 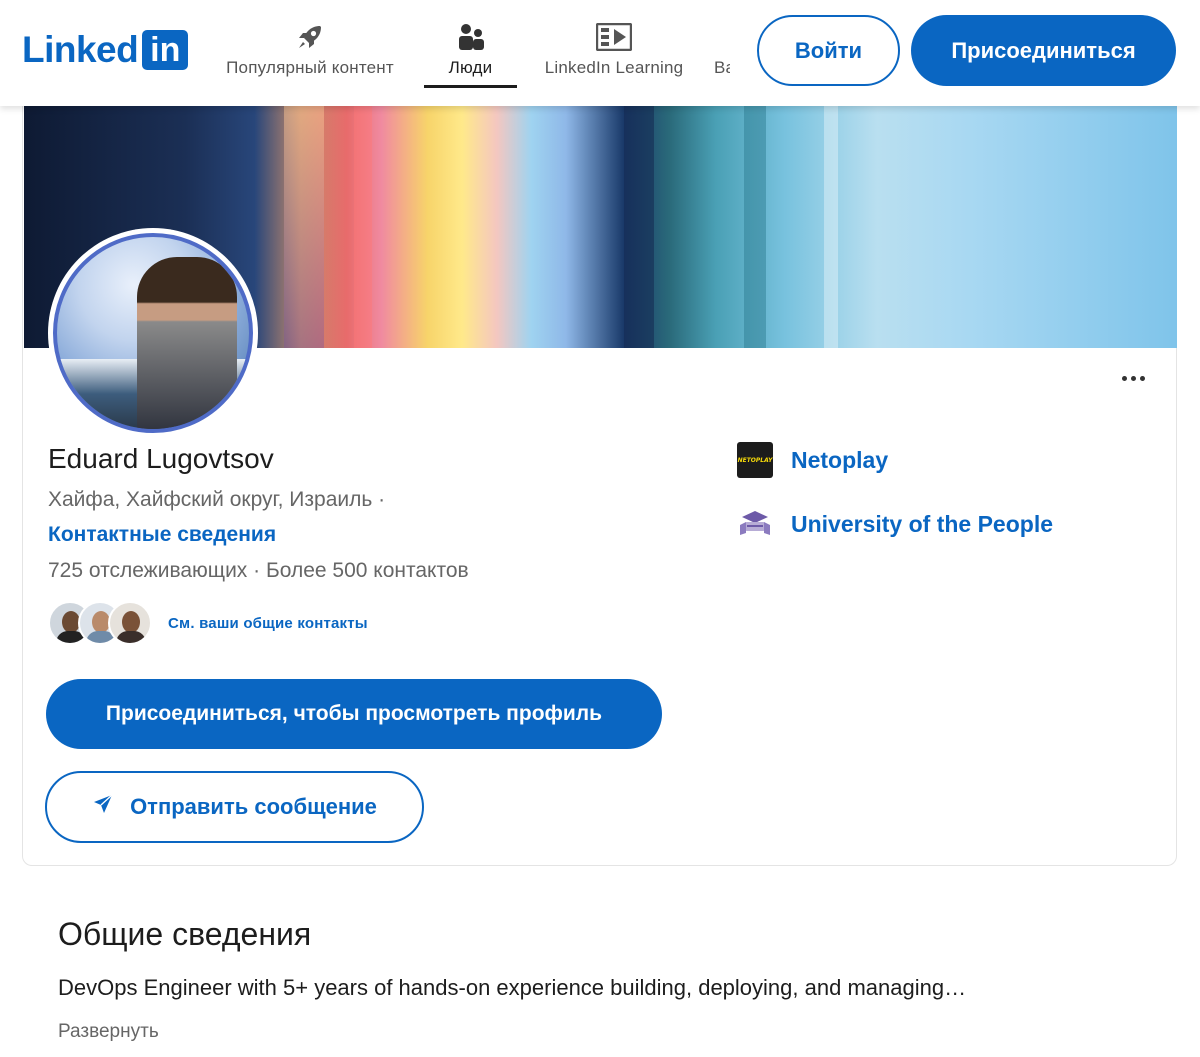 I want to click on netoplay-logo: NETOPLAY, so click(x=755, y=460).